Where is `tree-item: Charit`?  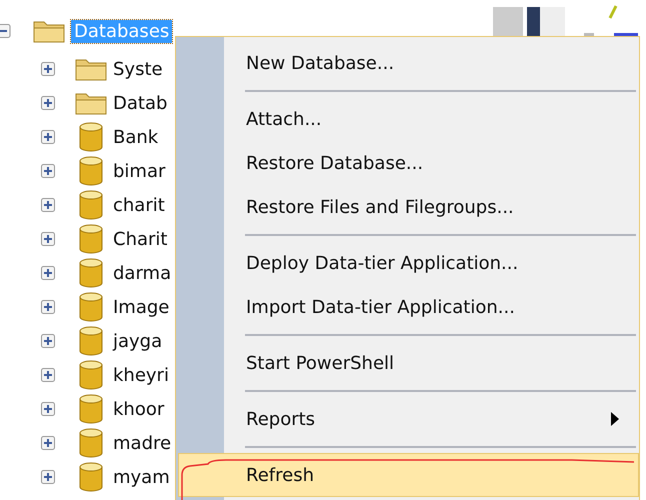
tree-item: Charit is located at coordinates (140, 239).